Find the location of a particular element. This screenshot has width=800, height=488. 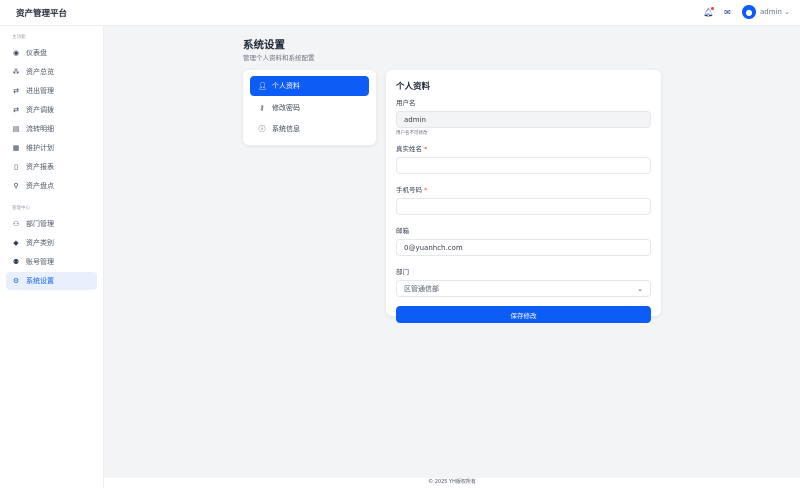

sidebar-item: ▯ 资产报表 is located at coordinates (51, 167).